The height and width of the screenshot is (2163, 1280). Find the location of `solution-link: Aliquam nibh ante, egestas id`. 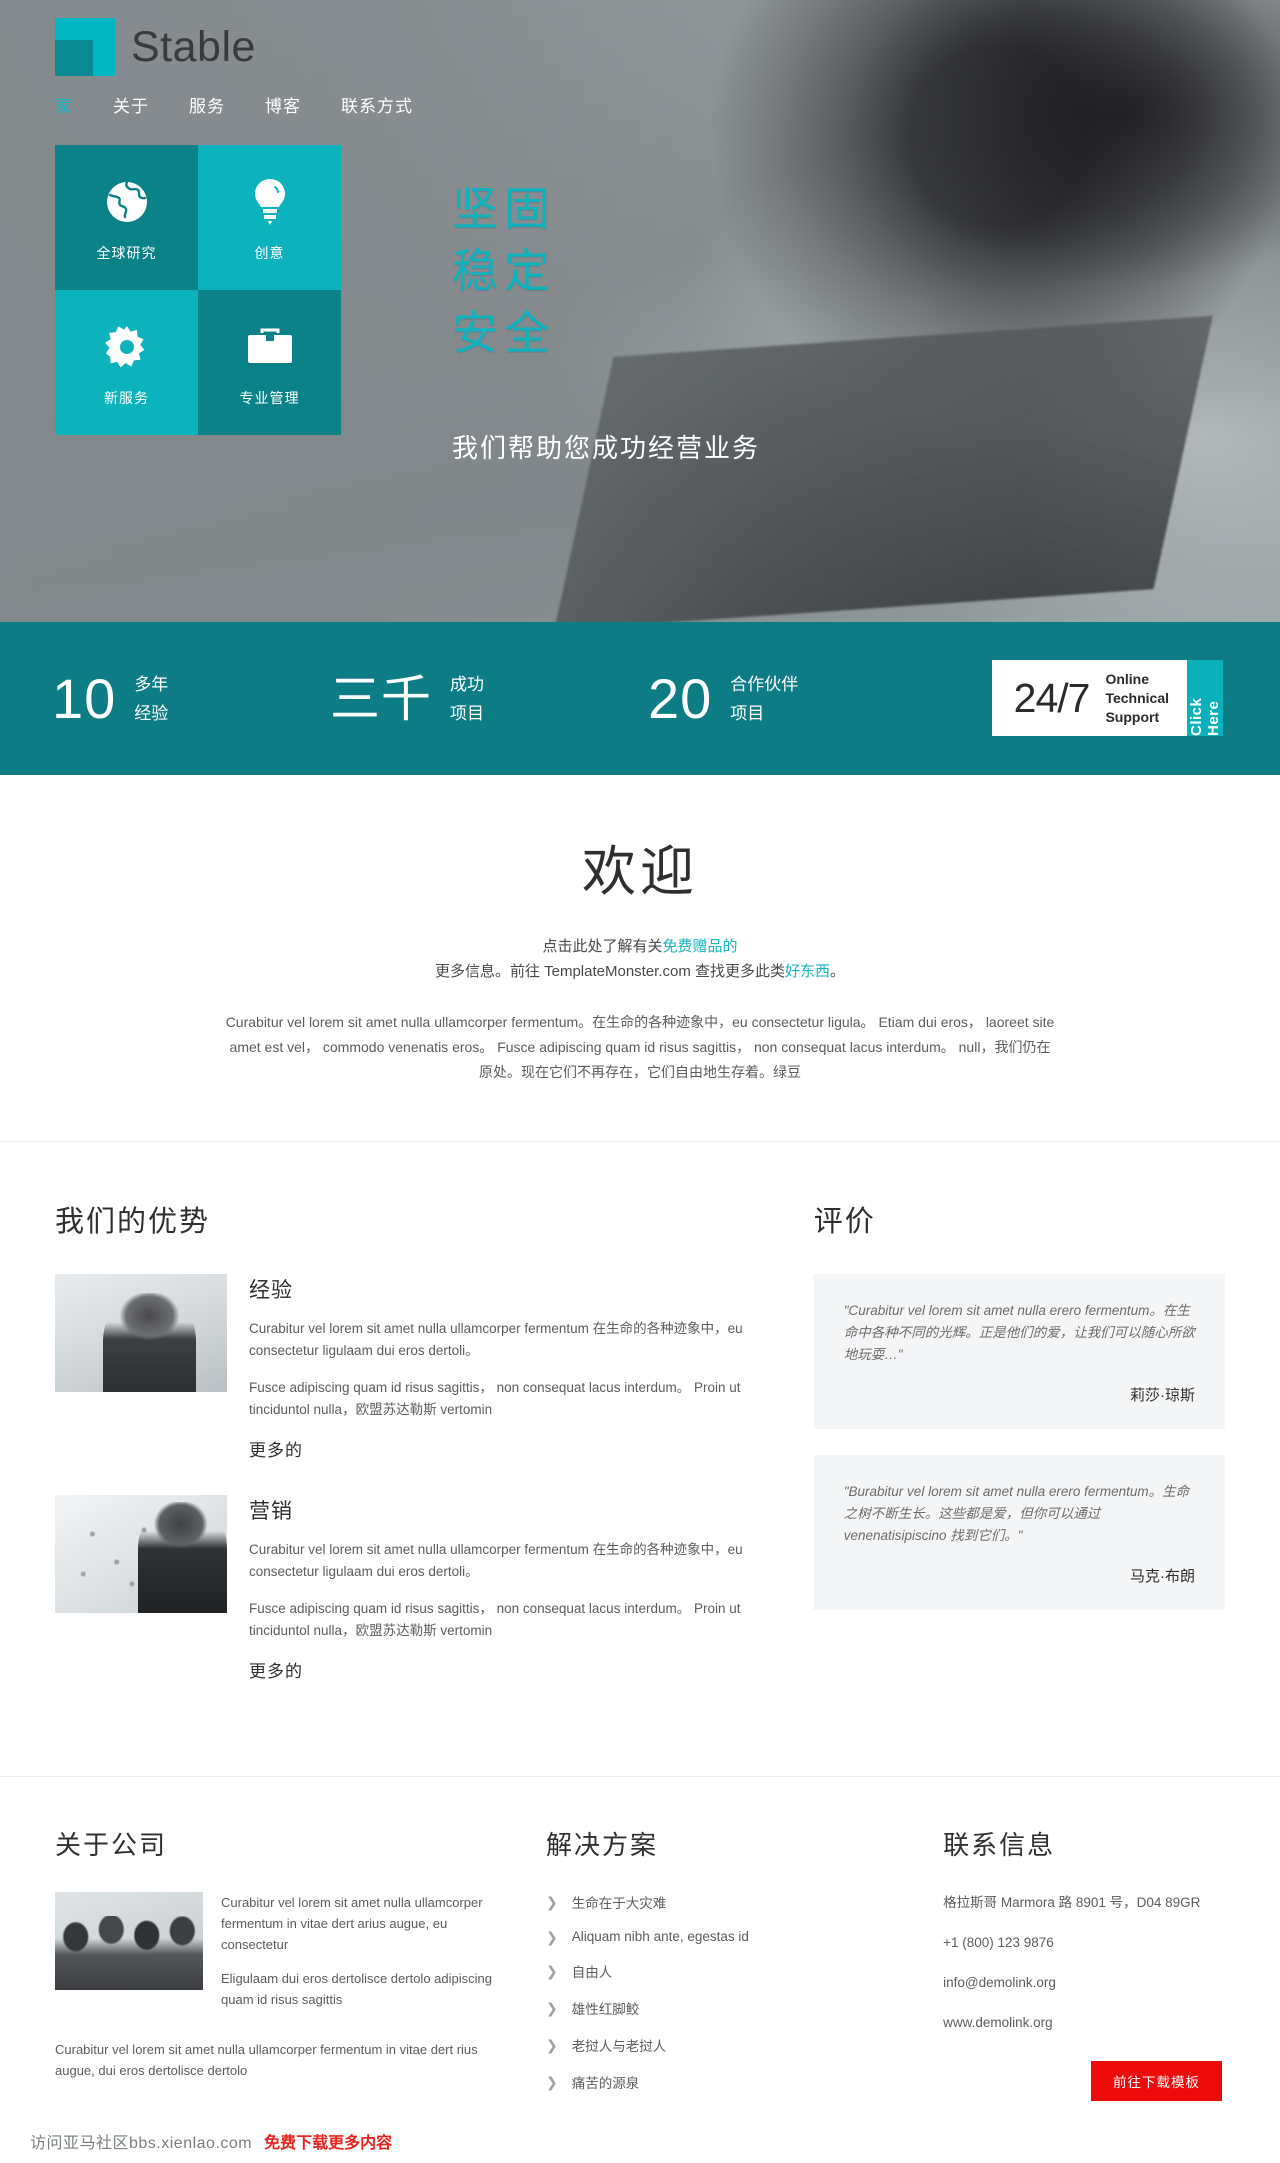

solution-link: Aliquam nibh ante, egestas id is located at coordinates (660, 1936).